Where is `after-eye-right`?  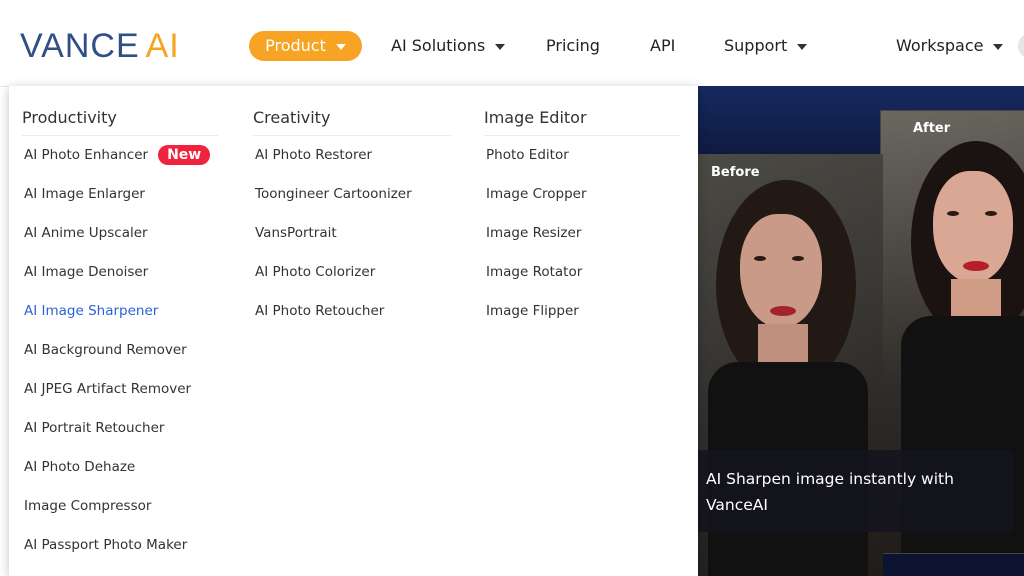 after-eye-right is located at coordinates (991, 213).